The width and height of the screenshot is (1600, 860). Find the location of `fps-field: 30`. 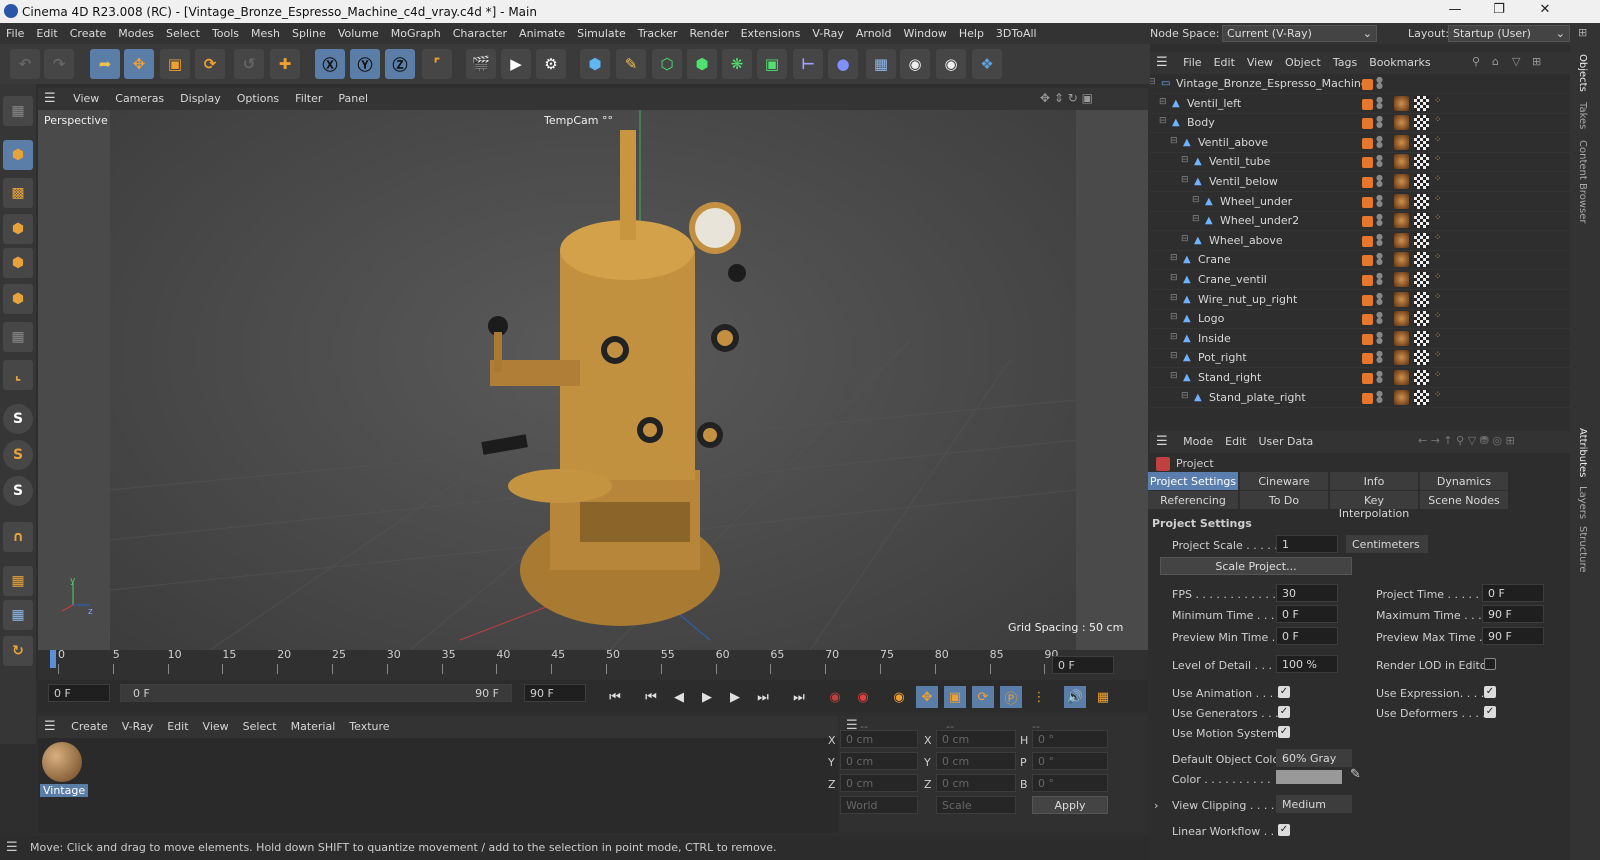

fps-field: 30 is located at coordinates (1307, 593).